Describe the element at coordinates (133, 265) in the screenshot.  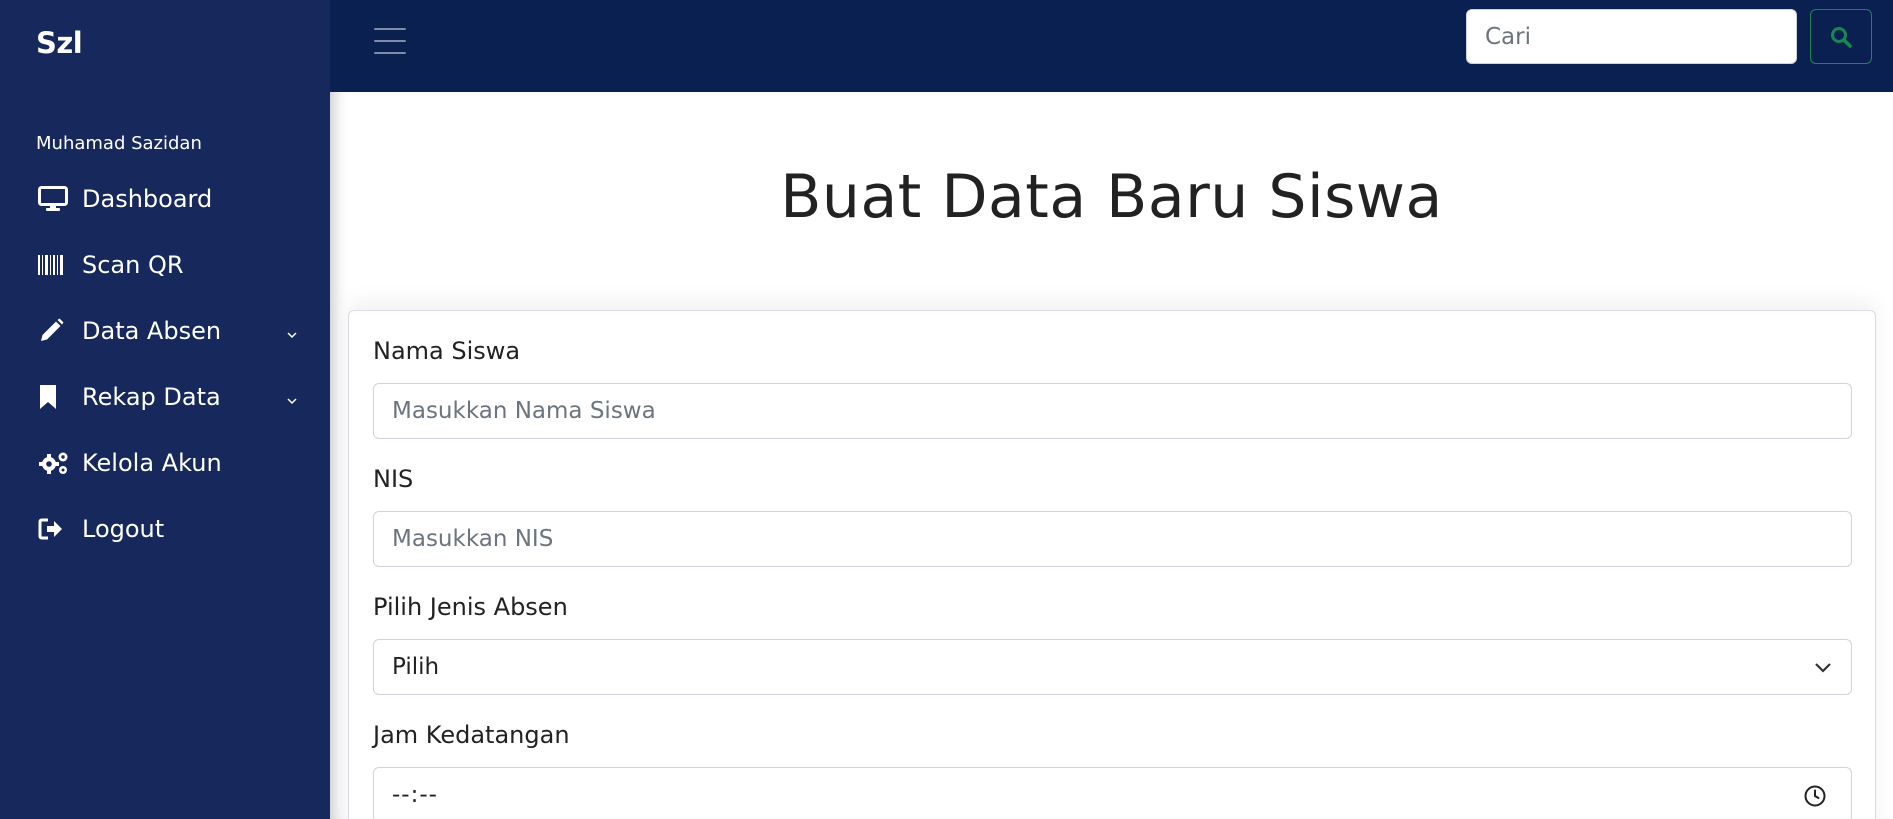
I see `sidebar-item-label: Scan QR` at that location.